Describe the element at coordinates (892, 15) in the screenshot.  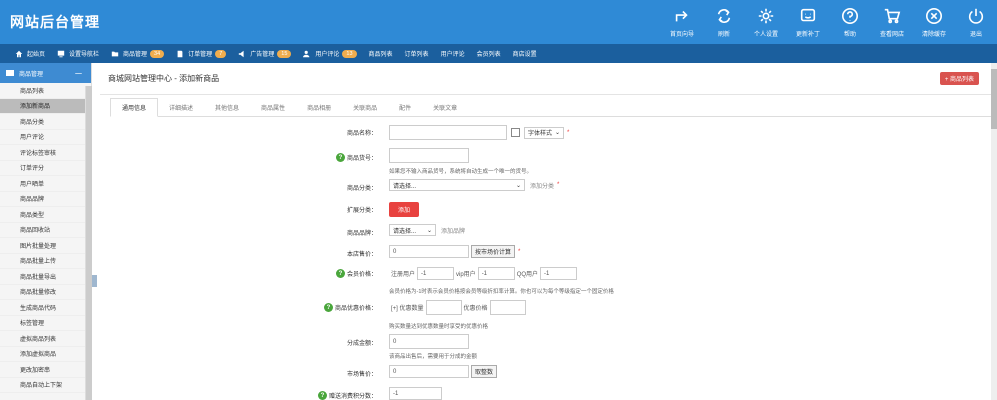
I see `cart-icon` at that location.